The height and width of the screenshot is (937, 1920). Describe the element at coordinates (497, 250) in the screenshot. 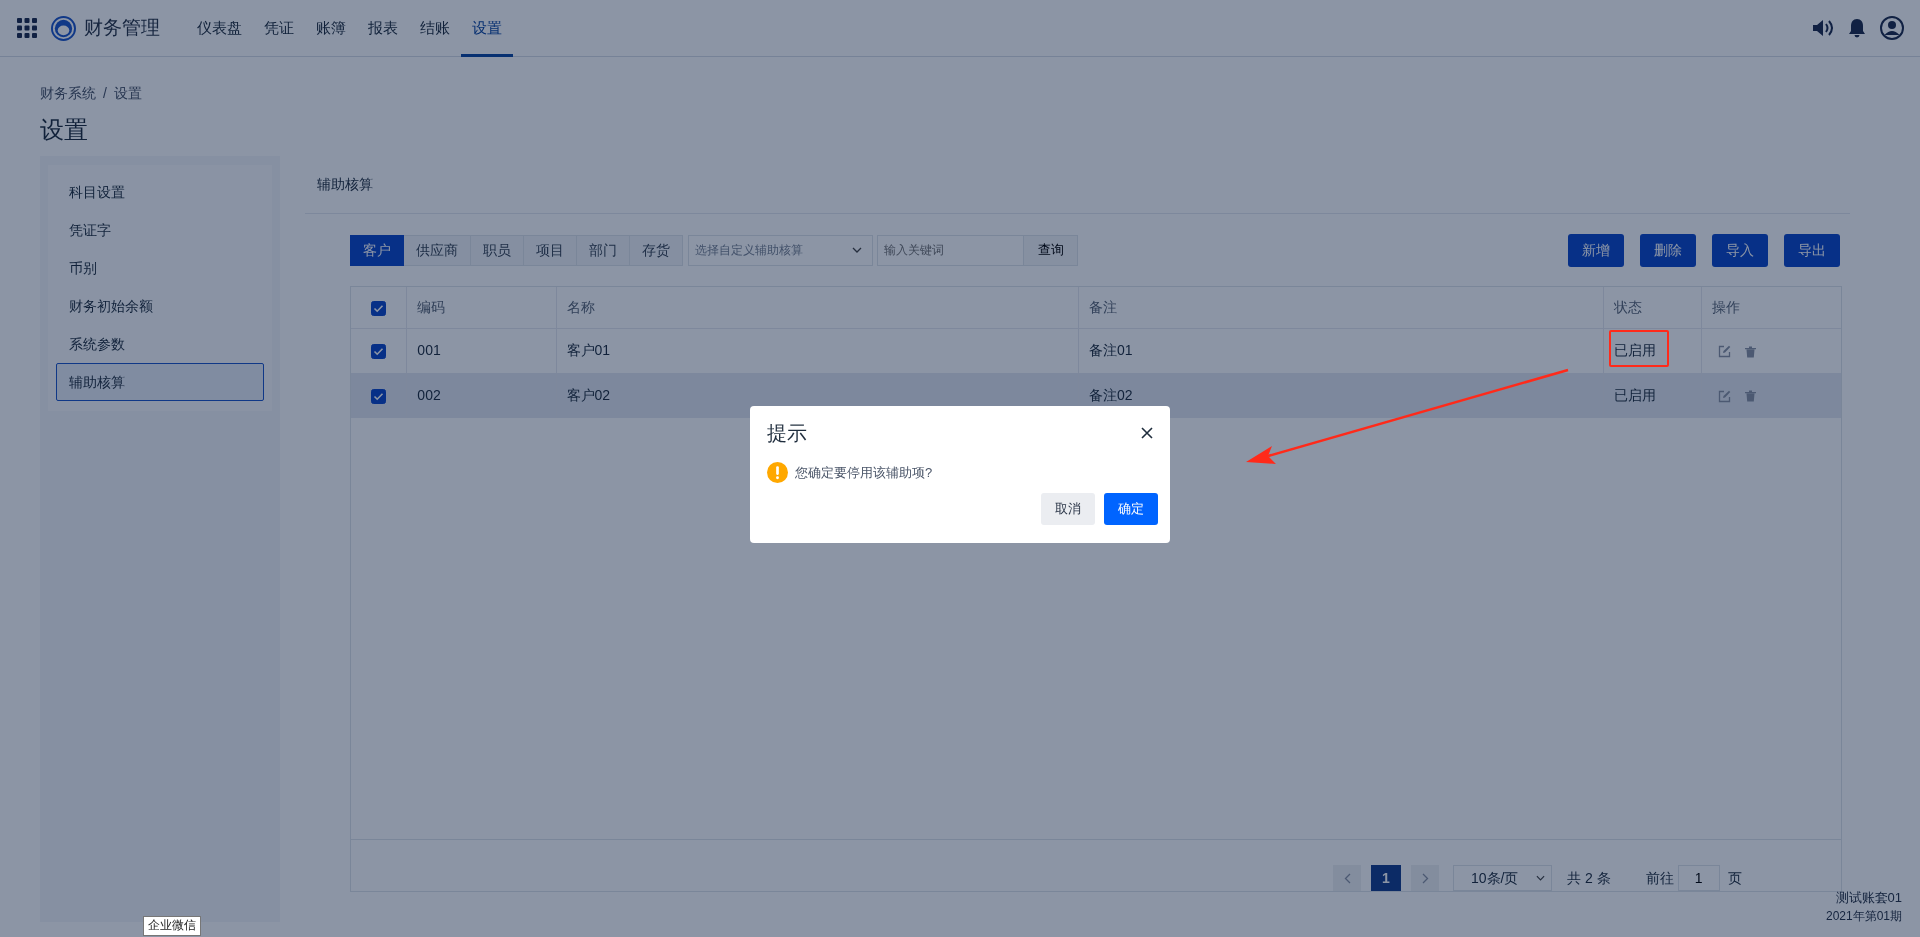

I see `category-tab: 职员` at that location.